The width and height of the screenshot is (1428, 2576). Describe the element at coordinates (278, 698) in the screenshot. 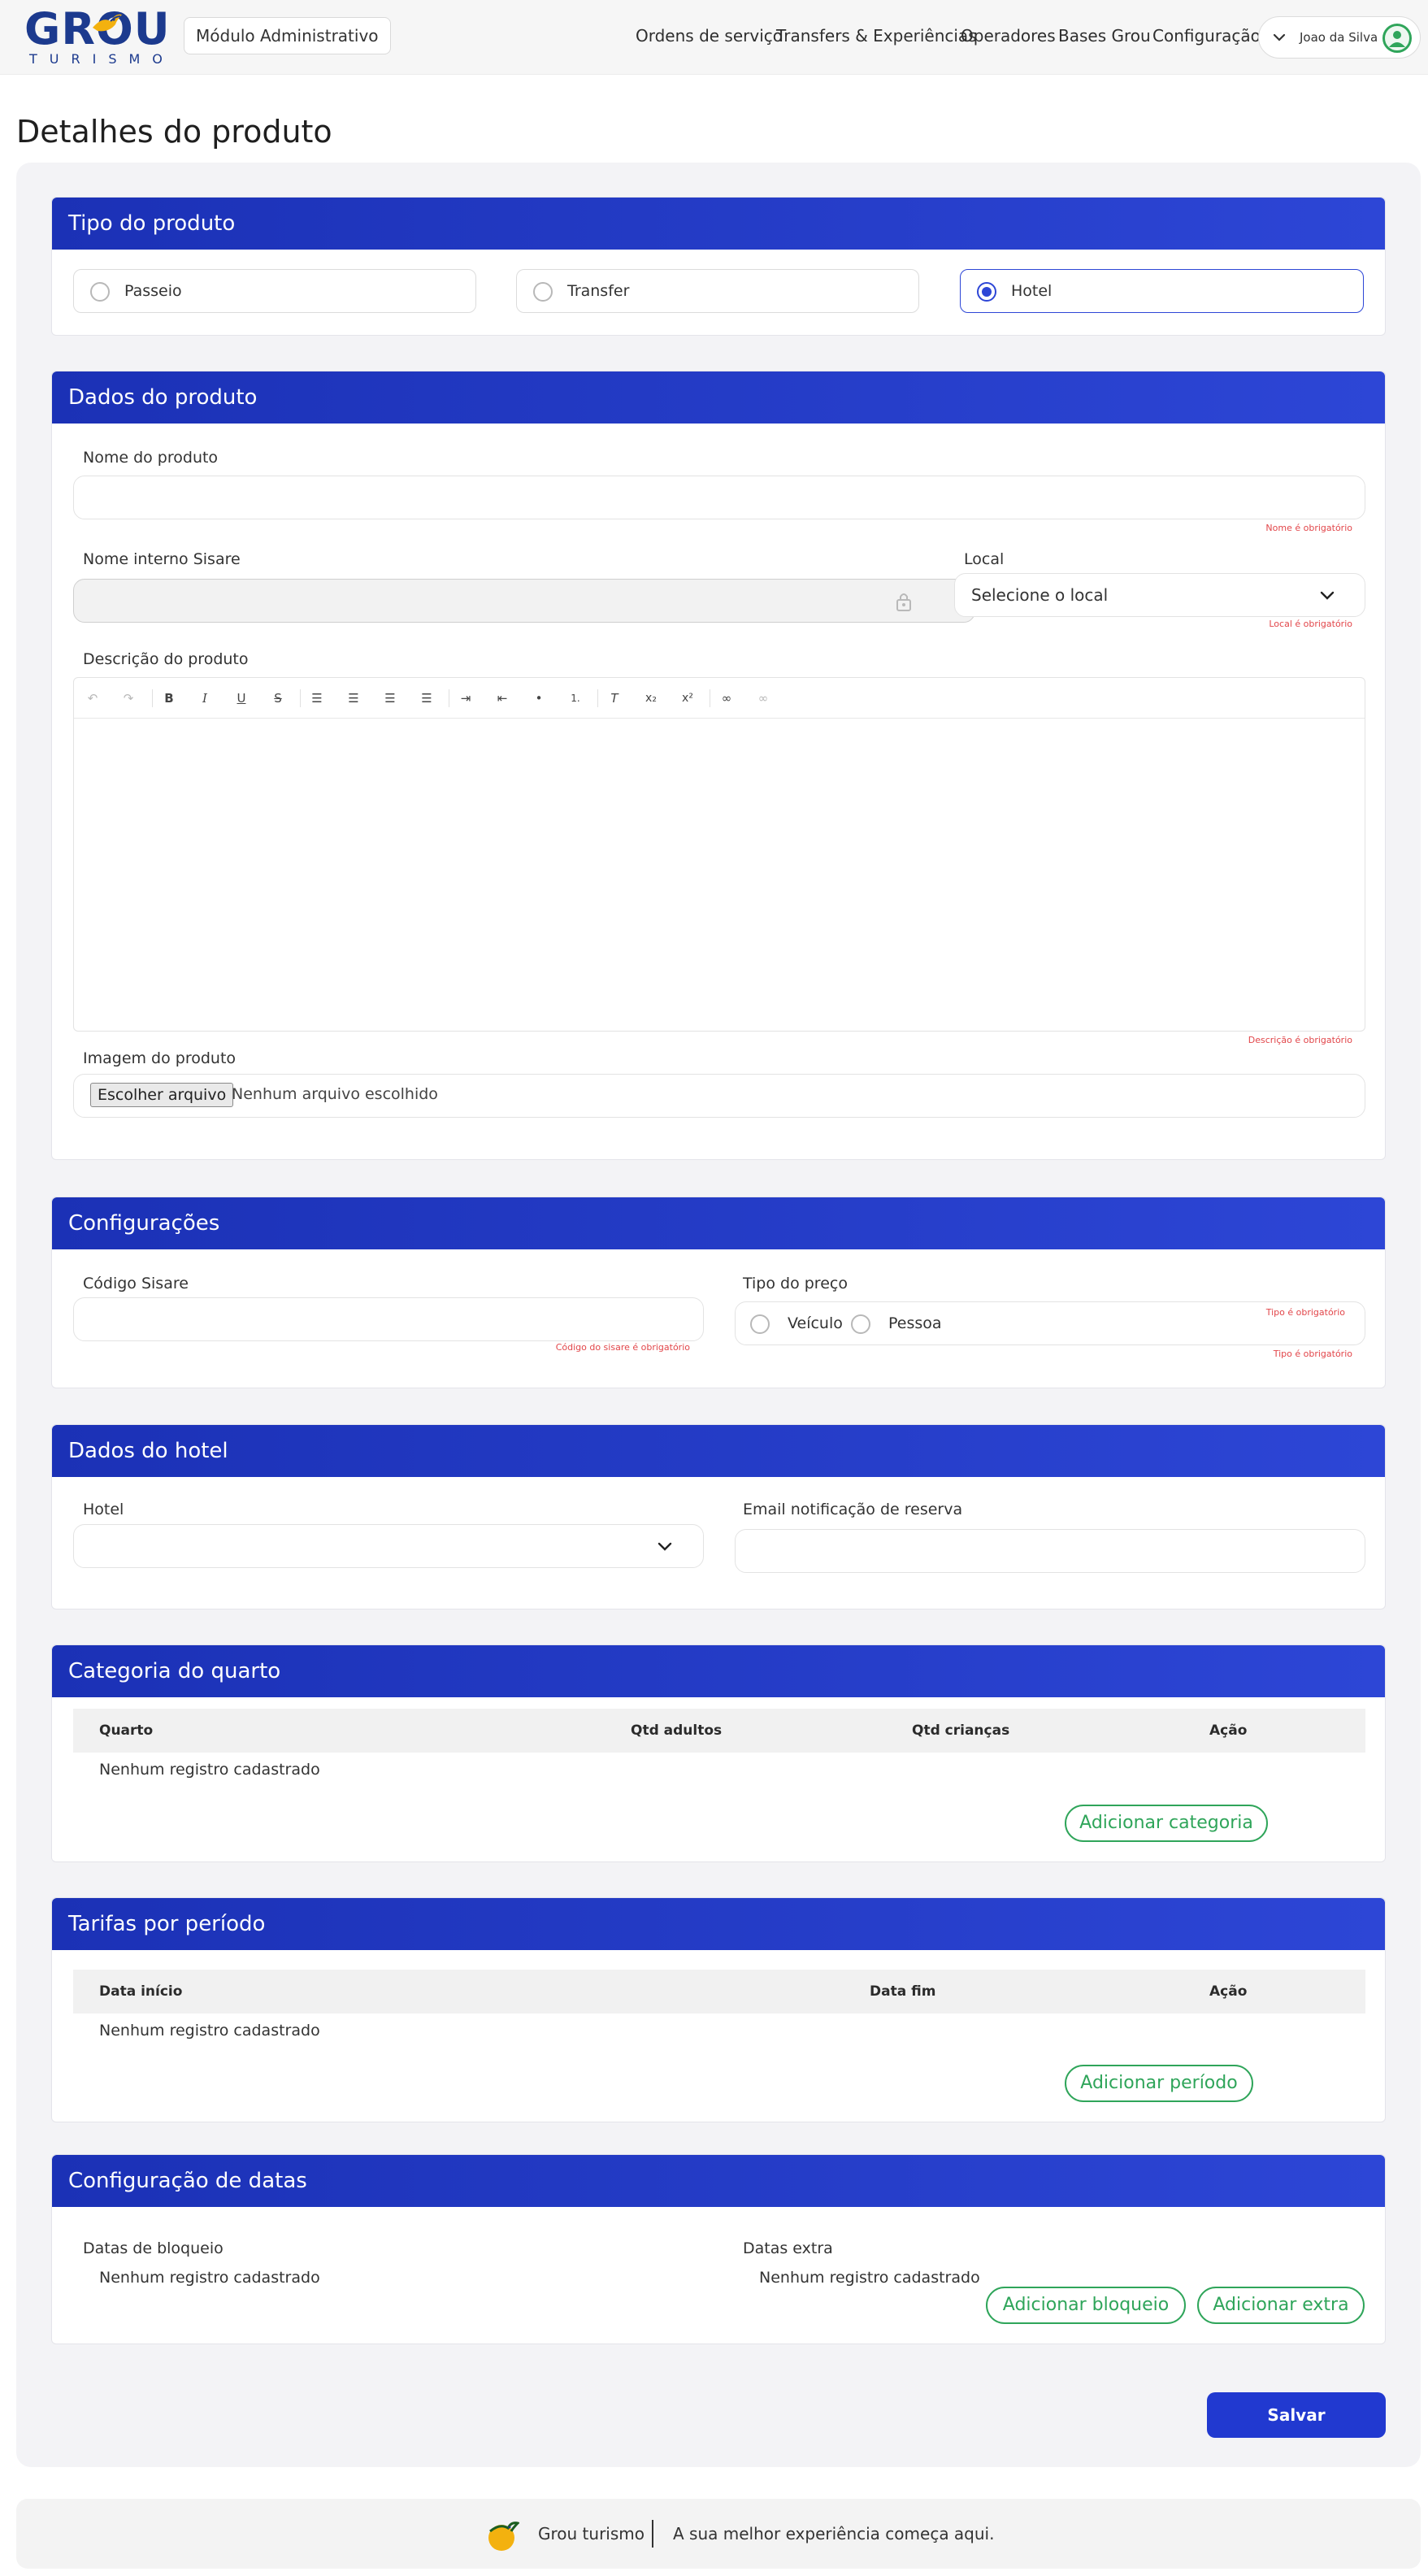

I see `strikethrough-icon: S` at that location.